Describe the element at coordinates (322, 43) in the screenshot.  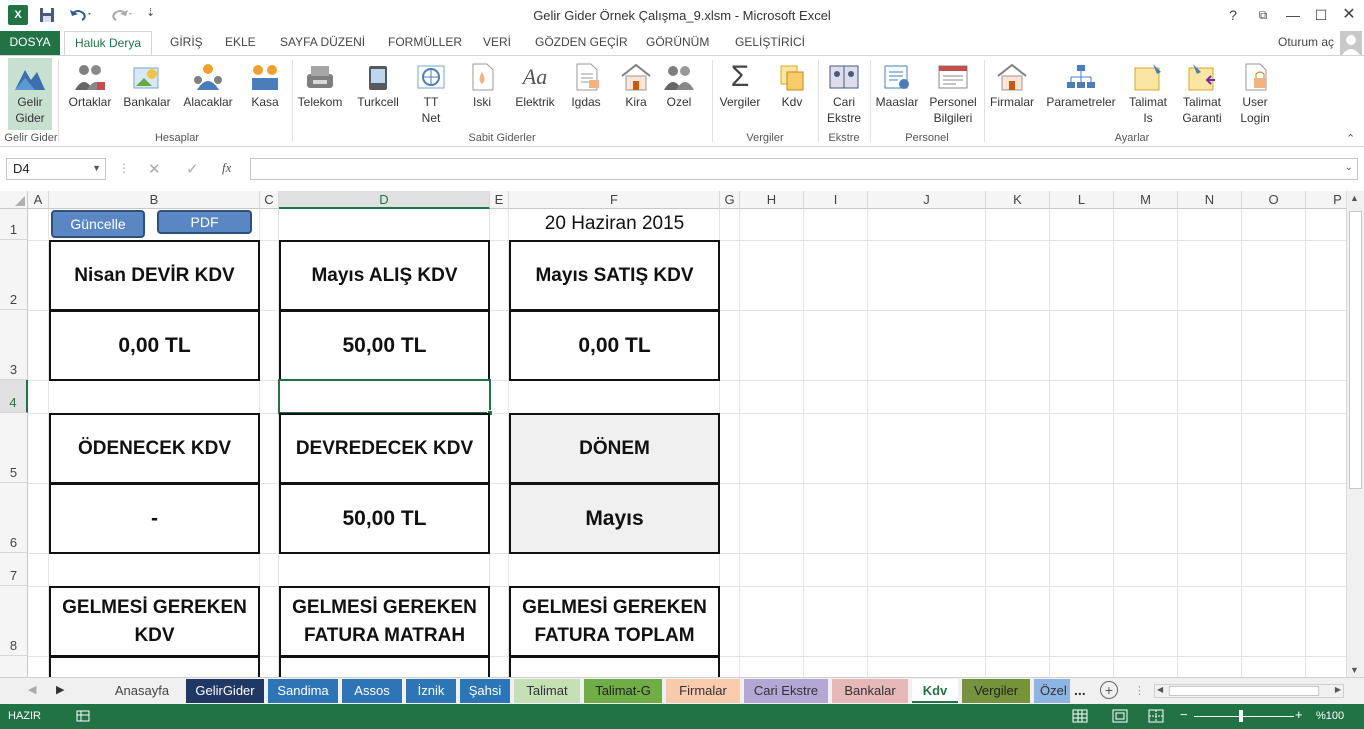
I see `tab-sayfa-duzeni: SAYFA DÜZENİ` at that location.